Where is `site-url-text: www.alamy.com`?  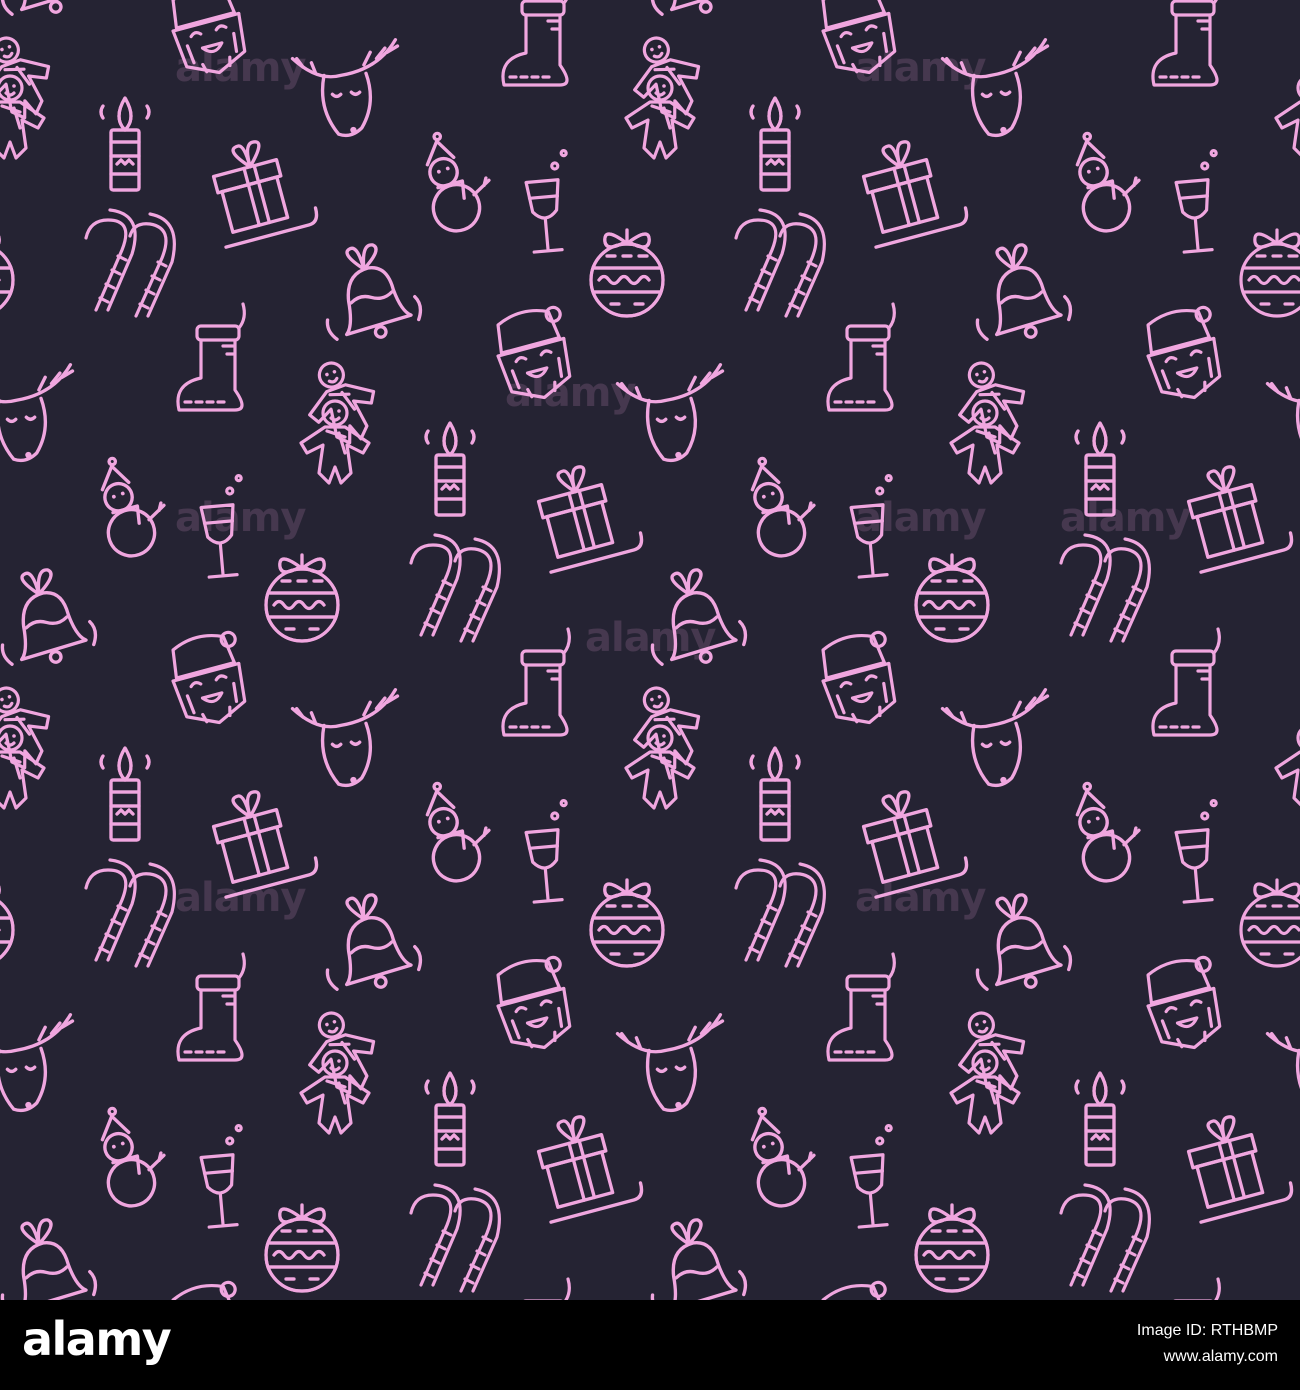
site-url-text: www.alamy.com is located at coordinates (1220, 1356).